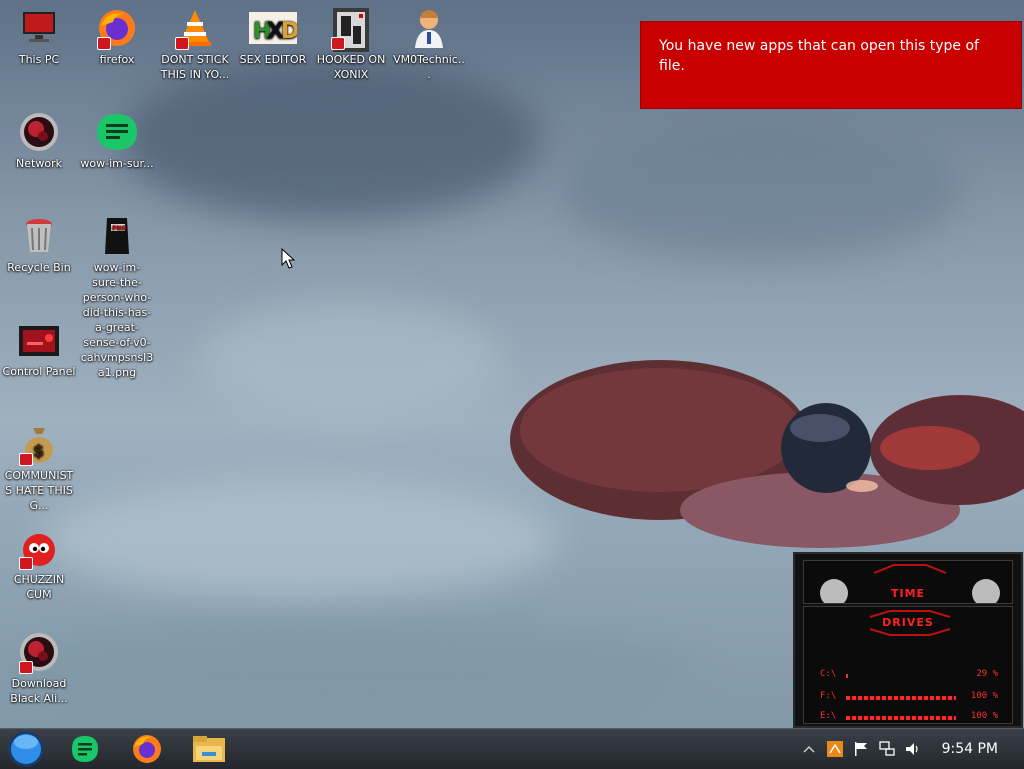 This screenshot has height=769, width=1024. I want to click on doctor-person-icon, so click(429, 28).